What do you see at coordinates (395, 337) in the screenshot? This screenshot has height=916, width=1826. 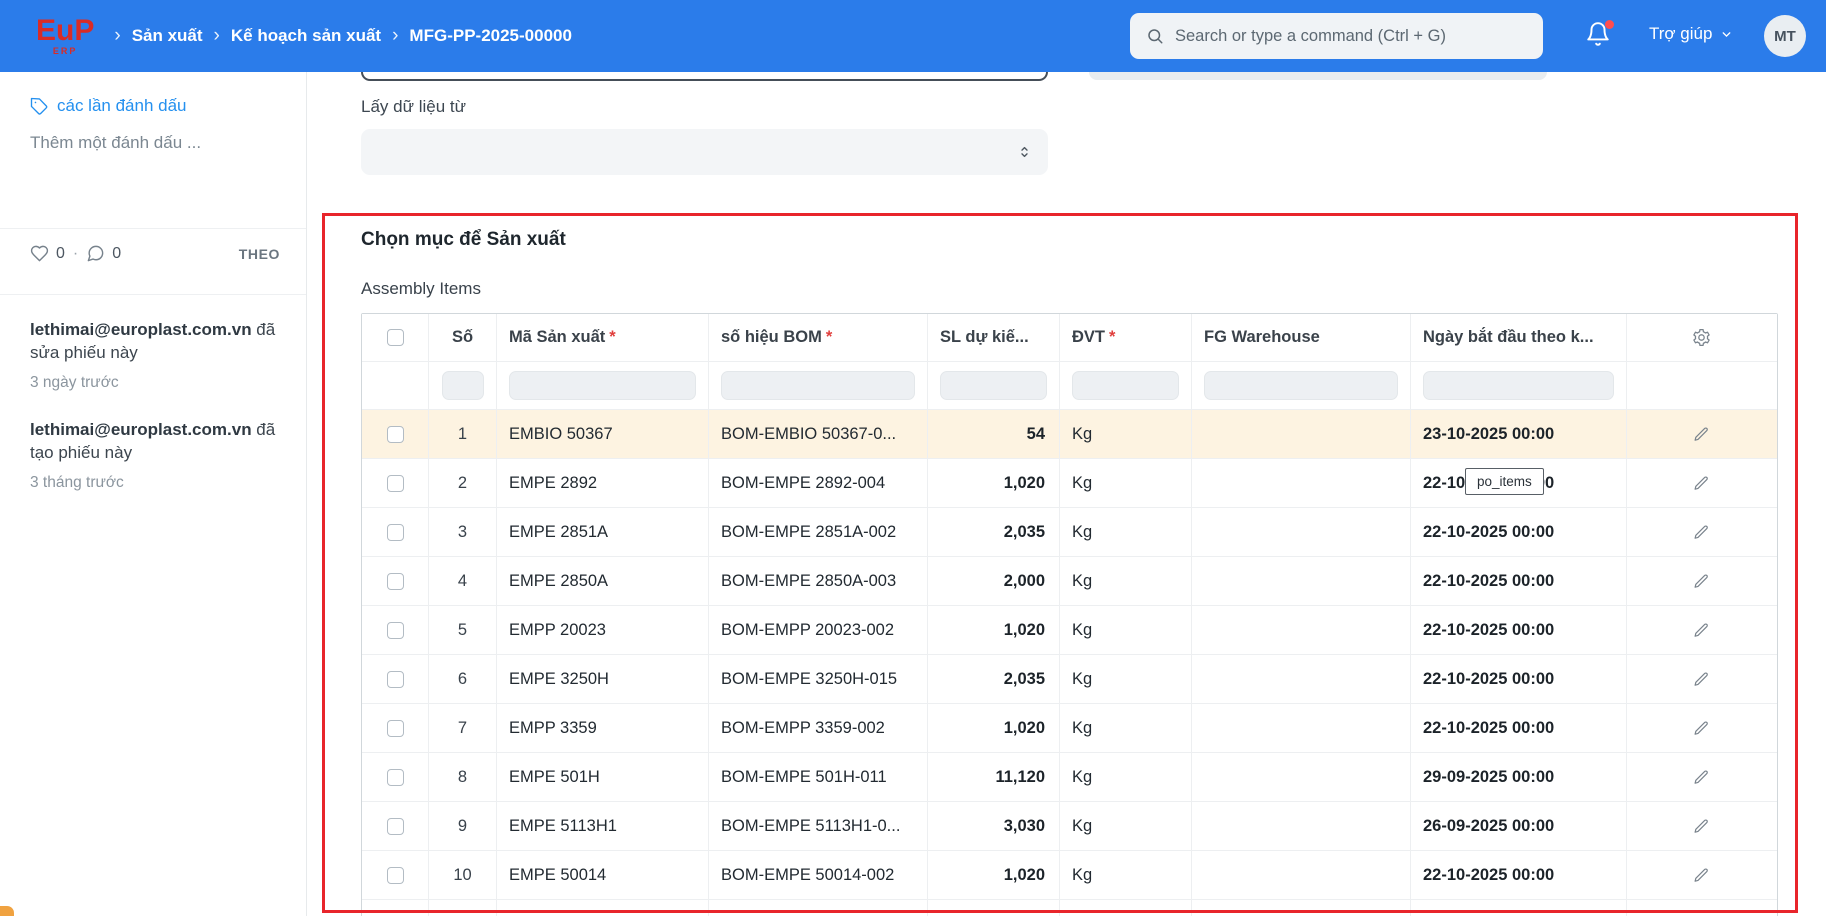 I see `select-all-checkbox` at bounding box center [395, 337].